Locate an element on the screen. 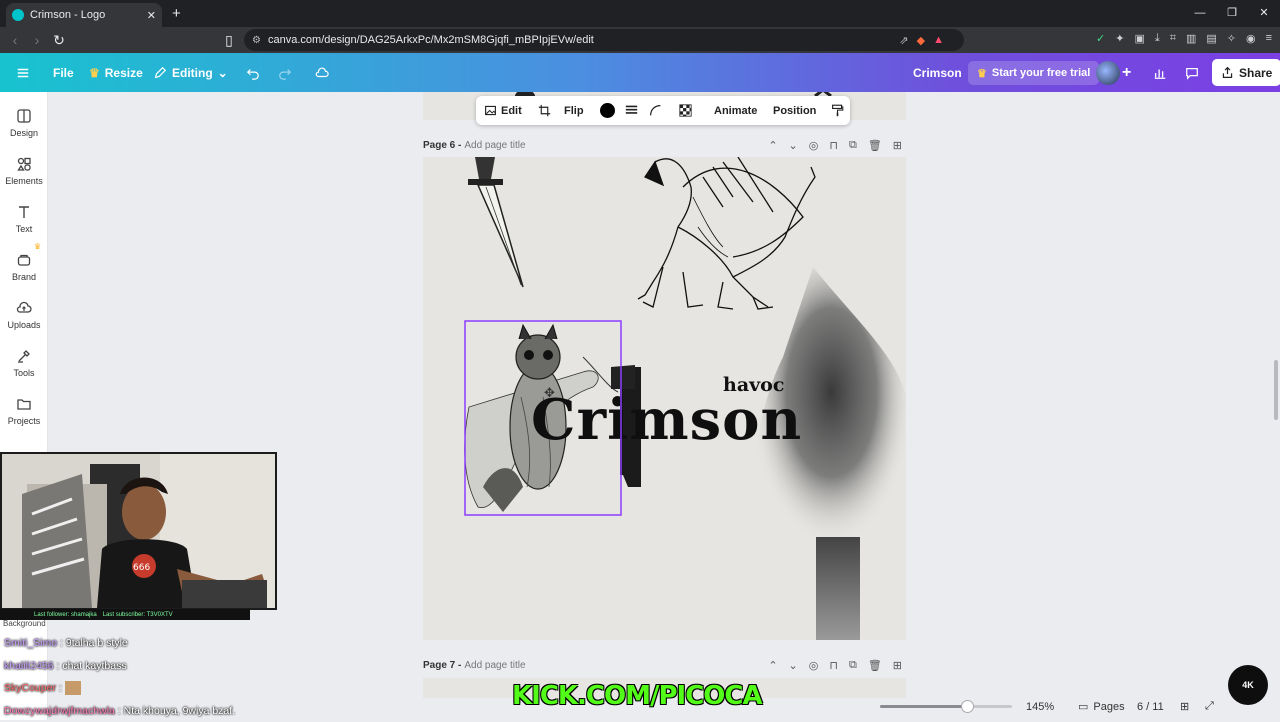  fullscreen-icon: ⤢ is located at coordinates (1209, 706).